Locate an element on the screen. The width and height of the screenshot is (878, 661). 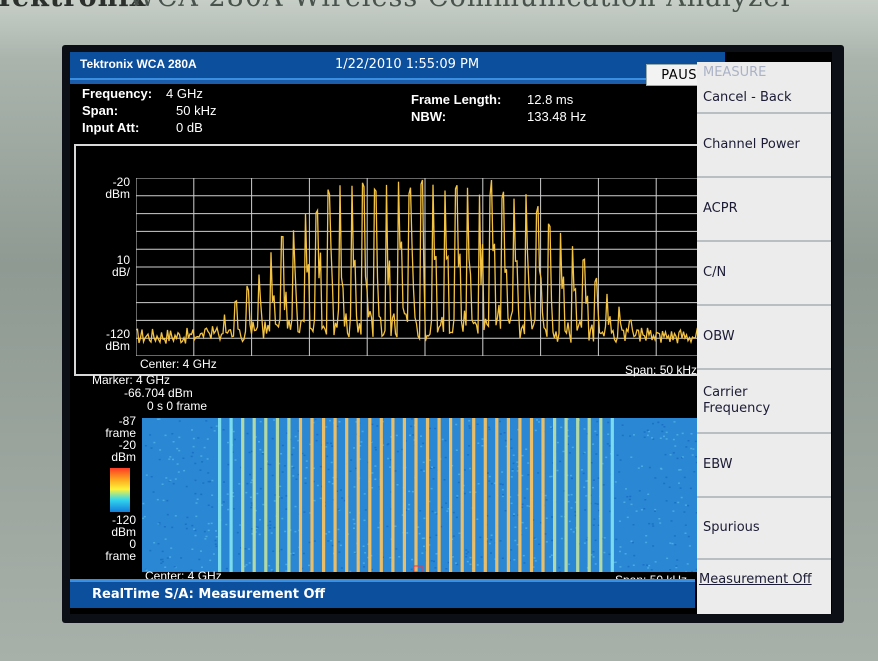
softkey-cn: C/N is located at coordinates (764, 274).